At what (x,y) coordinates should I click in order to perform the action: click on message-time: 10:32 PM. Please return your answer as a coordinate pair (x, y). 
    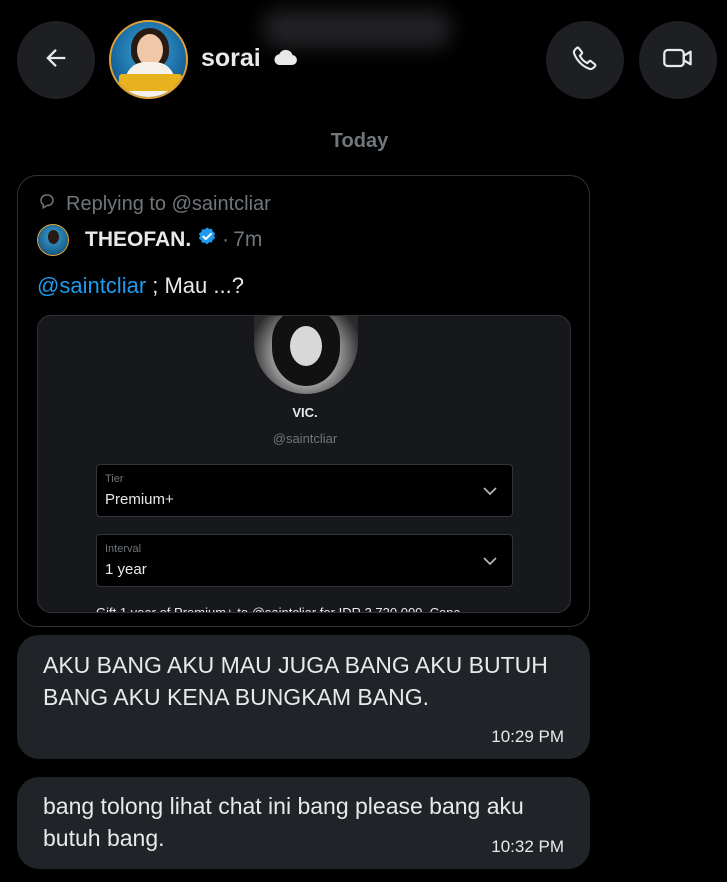
    Looking at the image, I should click on (527, 846).